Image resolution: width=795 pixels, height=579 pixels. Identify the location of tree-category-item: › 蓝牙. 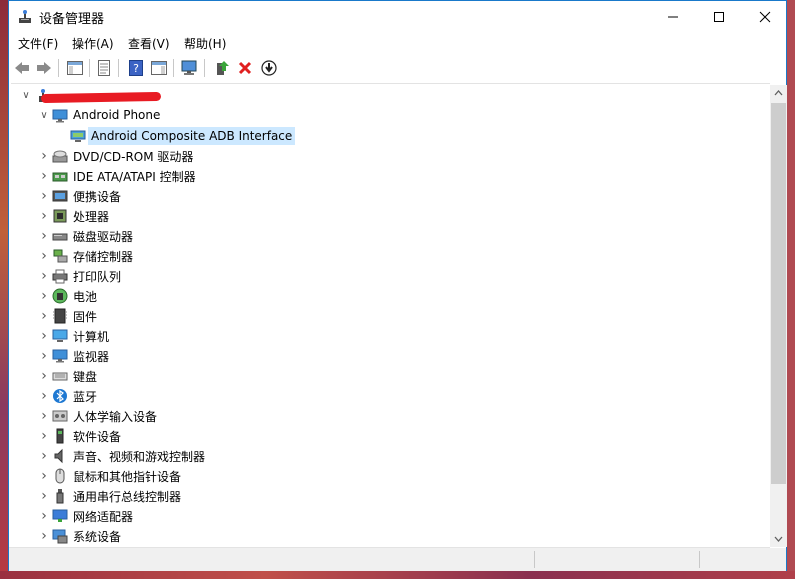
(388, 396).